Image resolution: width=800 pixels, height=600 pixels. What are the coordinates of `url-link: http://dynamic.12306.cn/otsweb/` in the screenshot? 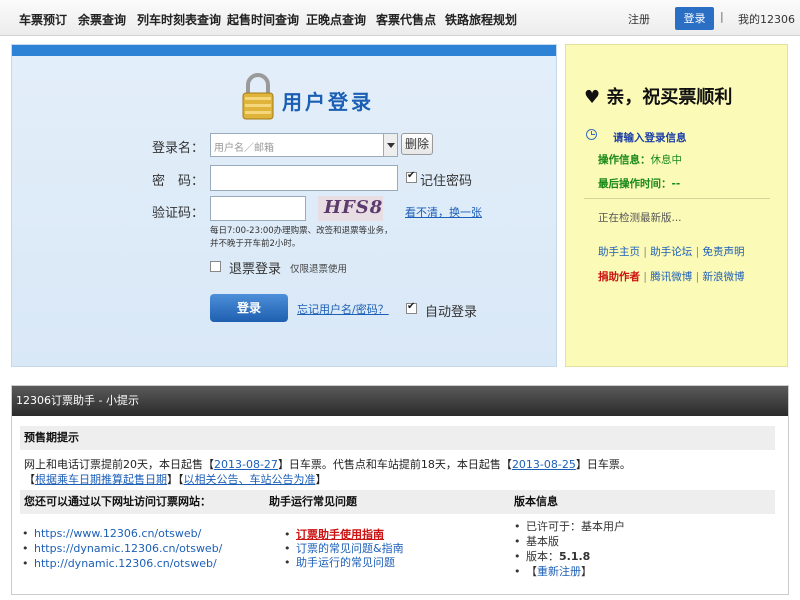 It's located at (125, 563).